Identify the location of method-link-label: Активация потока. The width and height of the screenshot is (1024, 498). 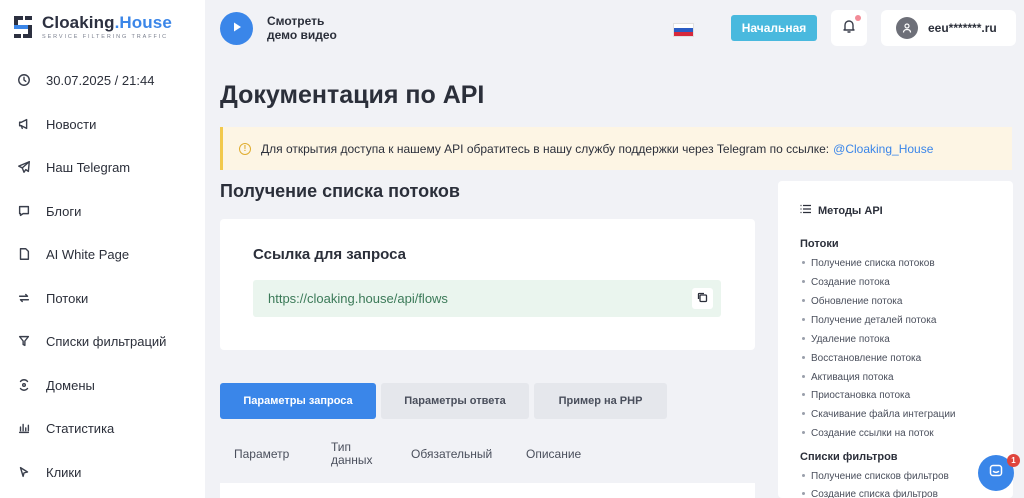
(852, 377).